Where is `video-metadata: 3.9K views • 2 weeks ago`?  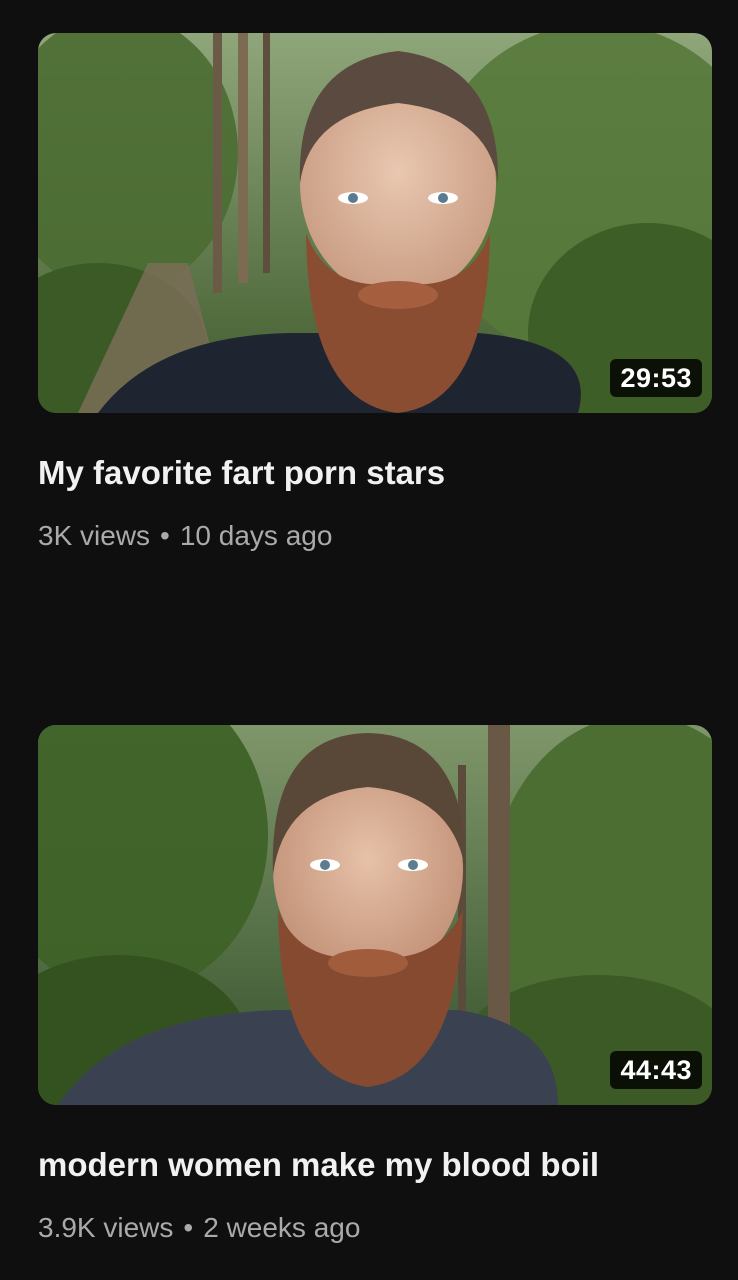 video-metadata: 3.9K views • 2 weeks ago is located at coordinates (375, 1228).